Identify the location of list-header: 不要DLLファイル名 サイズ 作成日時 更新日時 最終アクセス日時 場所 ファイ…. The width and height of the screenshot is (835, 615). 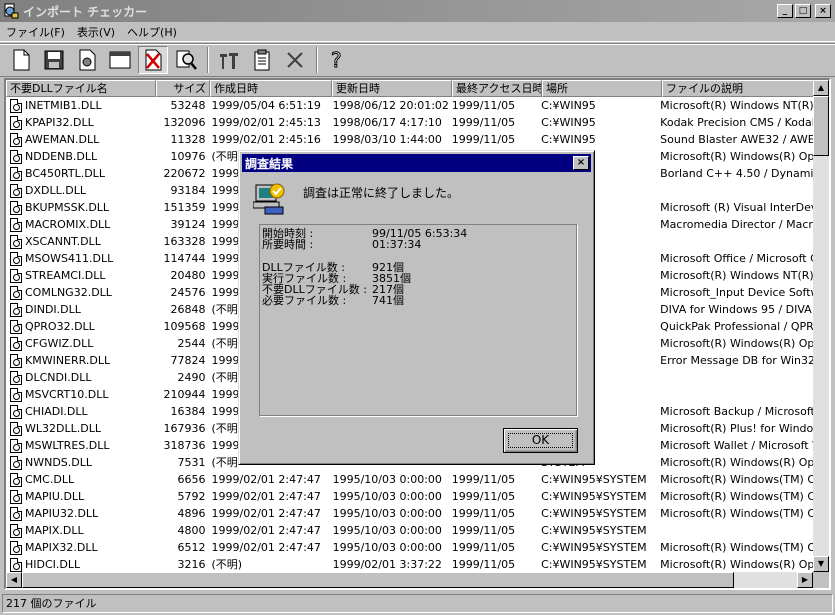
(414, 88).